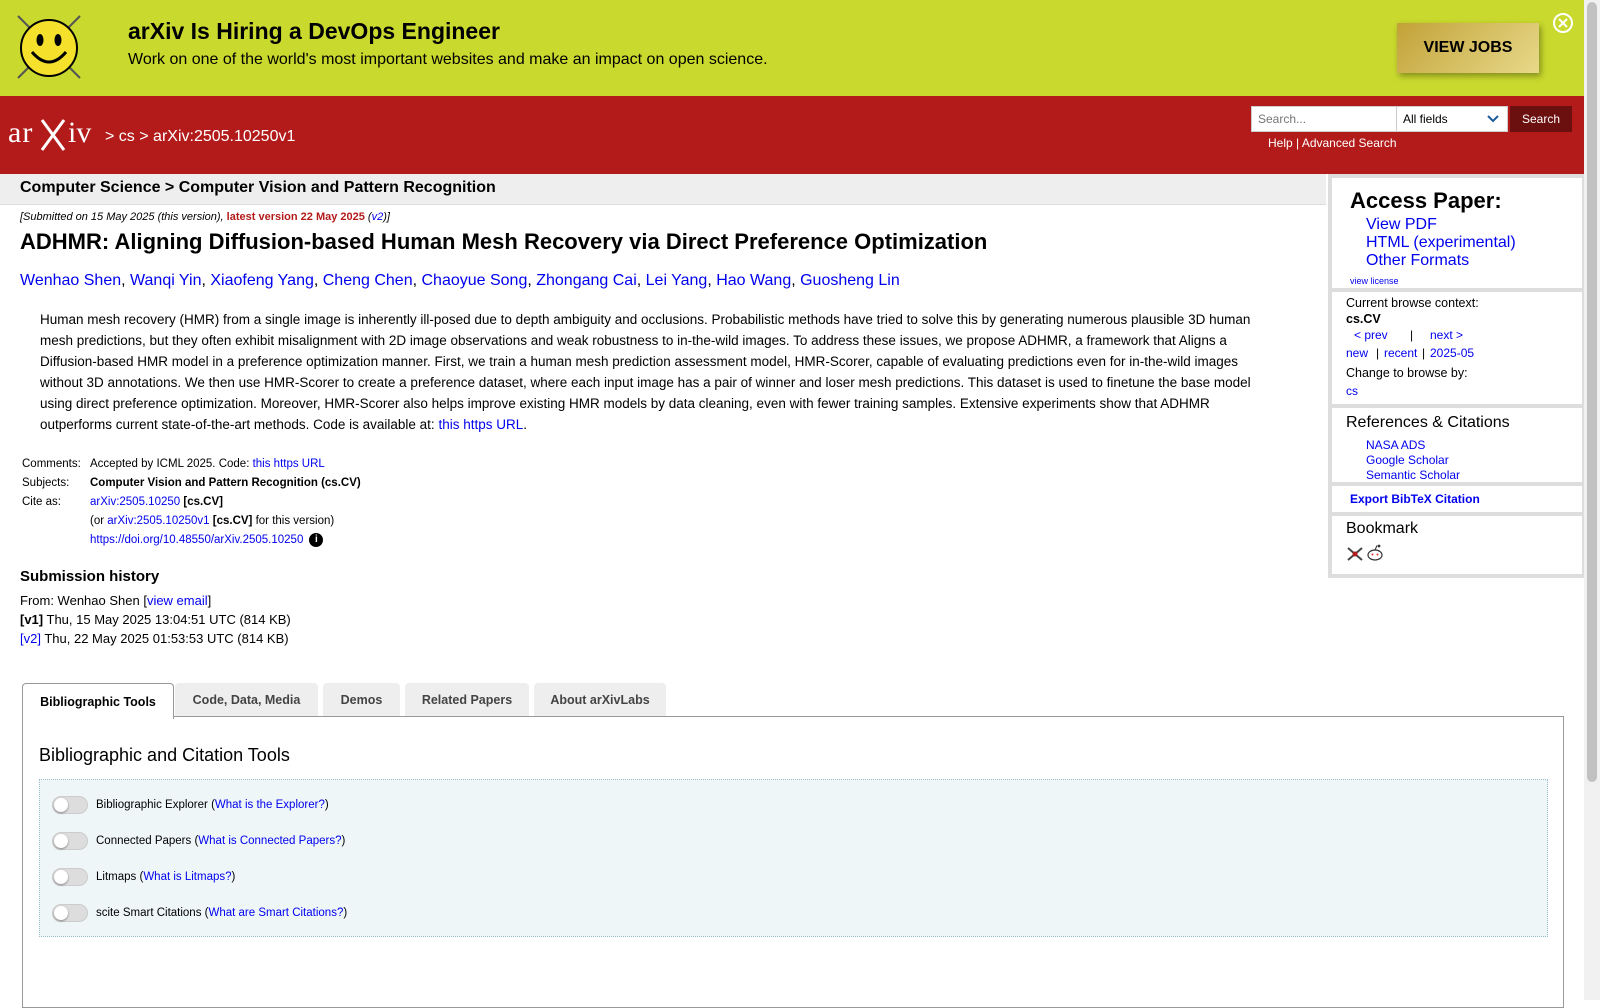 This screenshot has height=1008, width=1600. Describe the element at coordinates (1375, 553) in the screenshot. I see `reddit-icon` at that location.